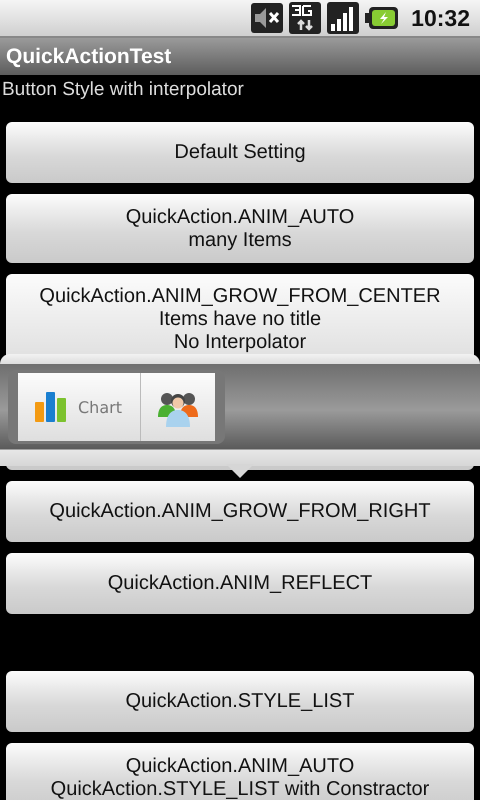 The width and height of the screenshot is (480, 800). I want to click on bar-chart-icon, so click(51, 407).